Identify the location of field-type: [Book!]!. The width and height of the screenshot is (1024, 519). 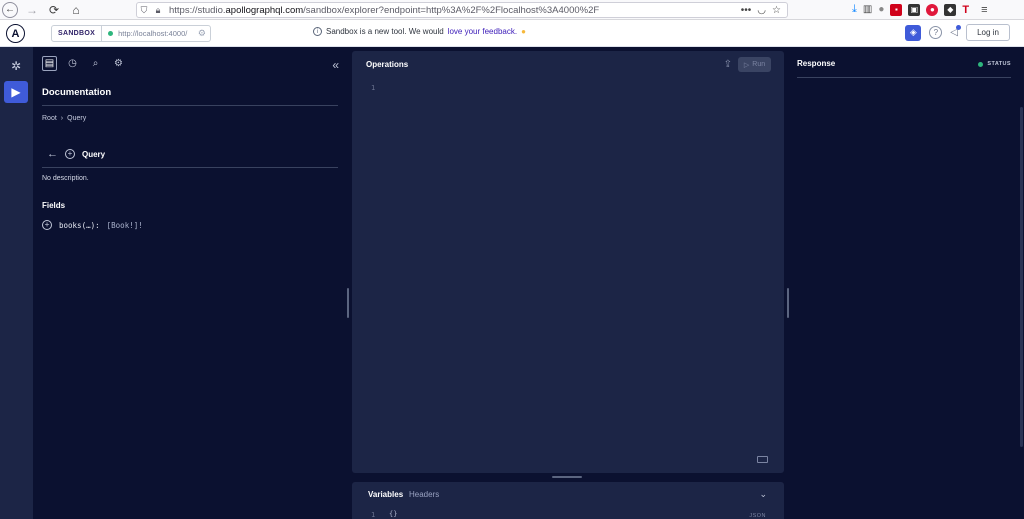
(125, 225).